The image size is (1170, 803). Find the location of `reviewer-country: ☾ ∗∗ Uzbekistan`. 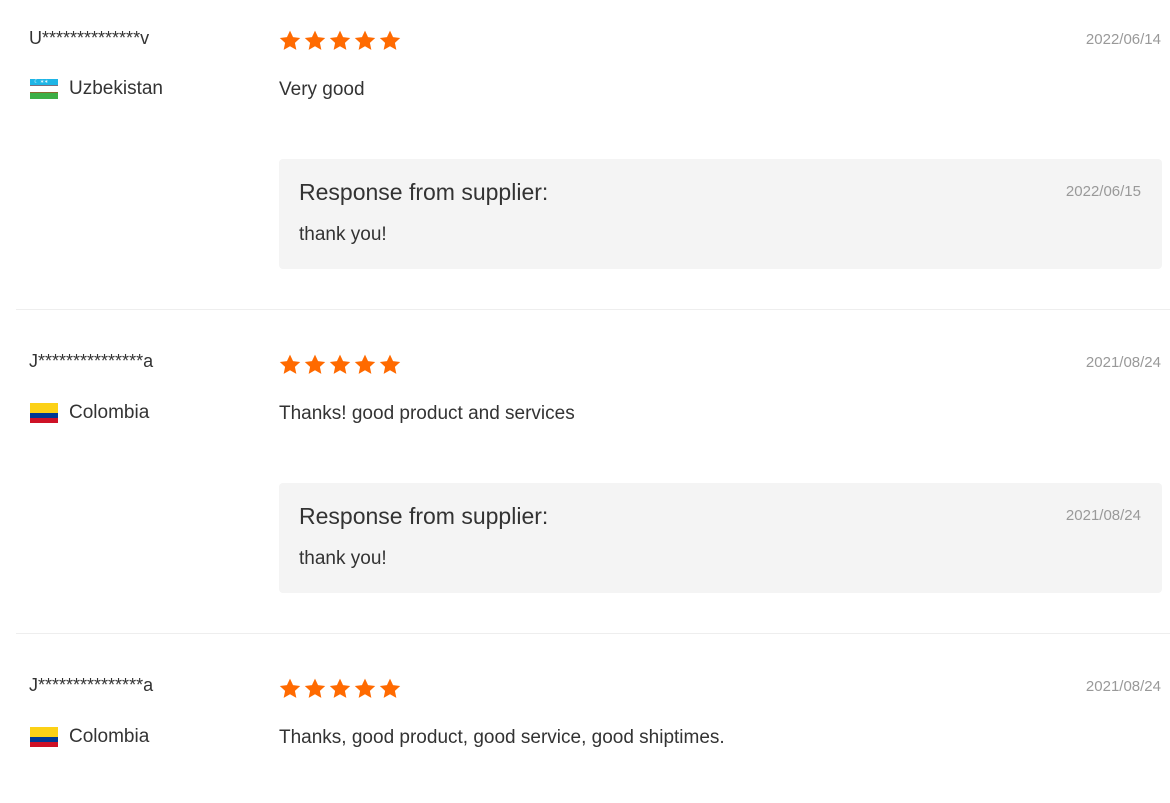

reviewer-country: ☾ ∗∗ Uzbekistan is located at coordinates (96, 89).